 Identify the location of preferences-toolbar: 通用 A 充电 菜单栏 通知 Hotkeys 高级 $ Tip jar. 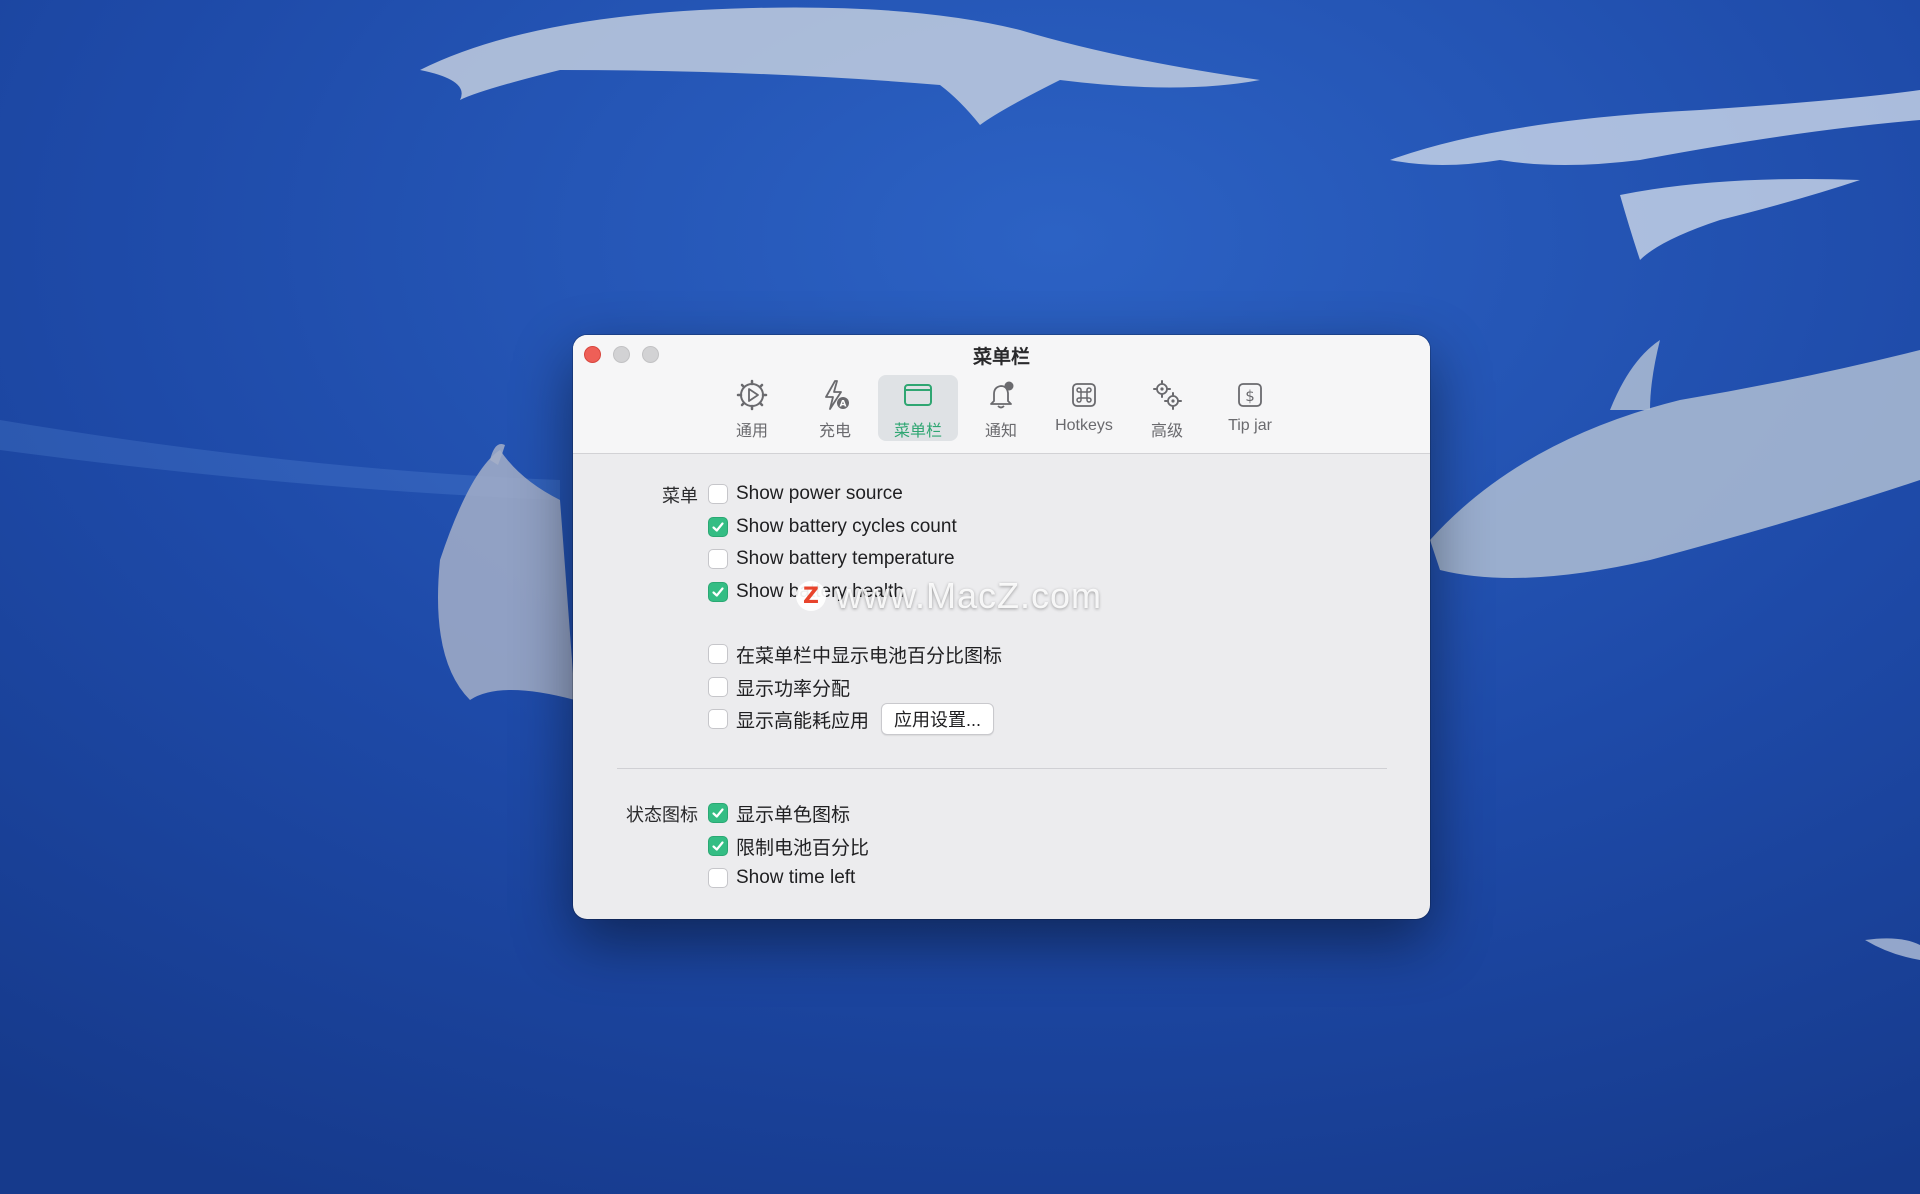
(1001, 409).